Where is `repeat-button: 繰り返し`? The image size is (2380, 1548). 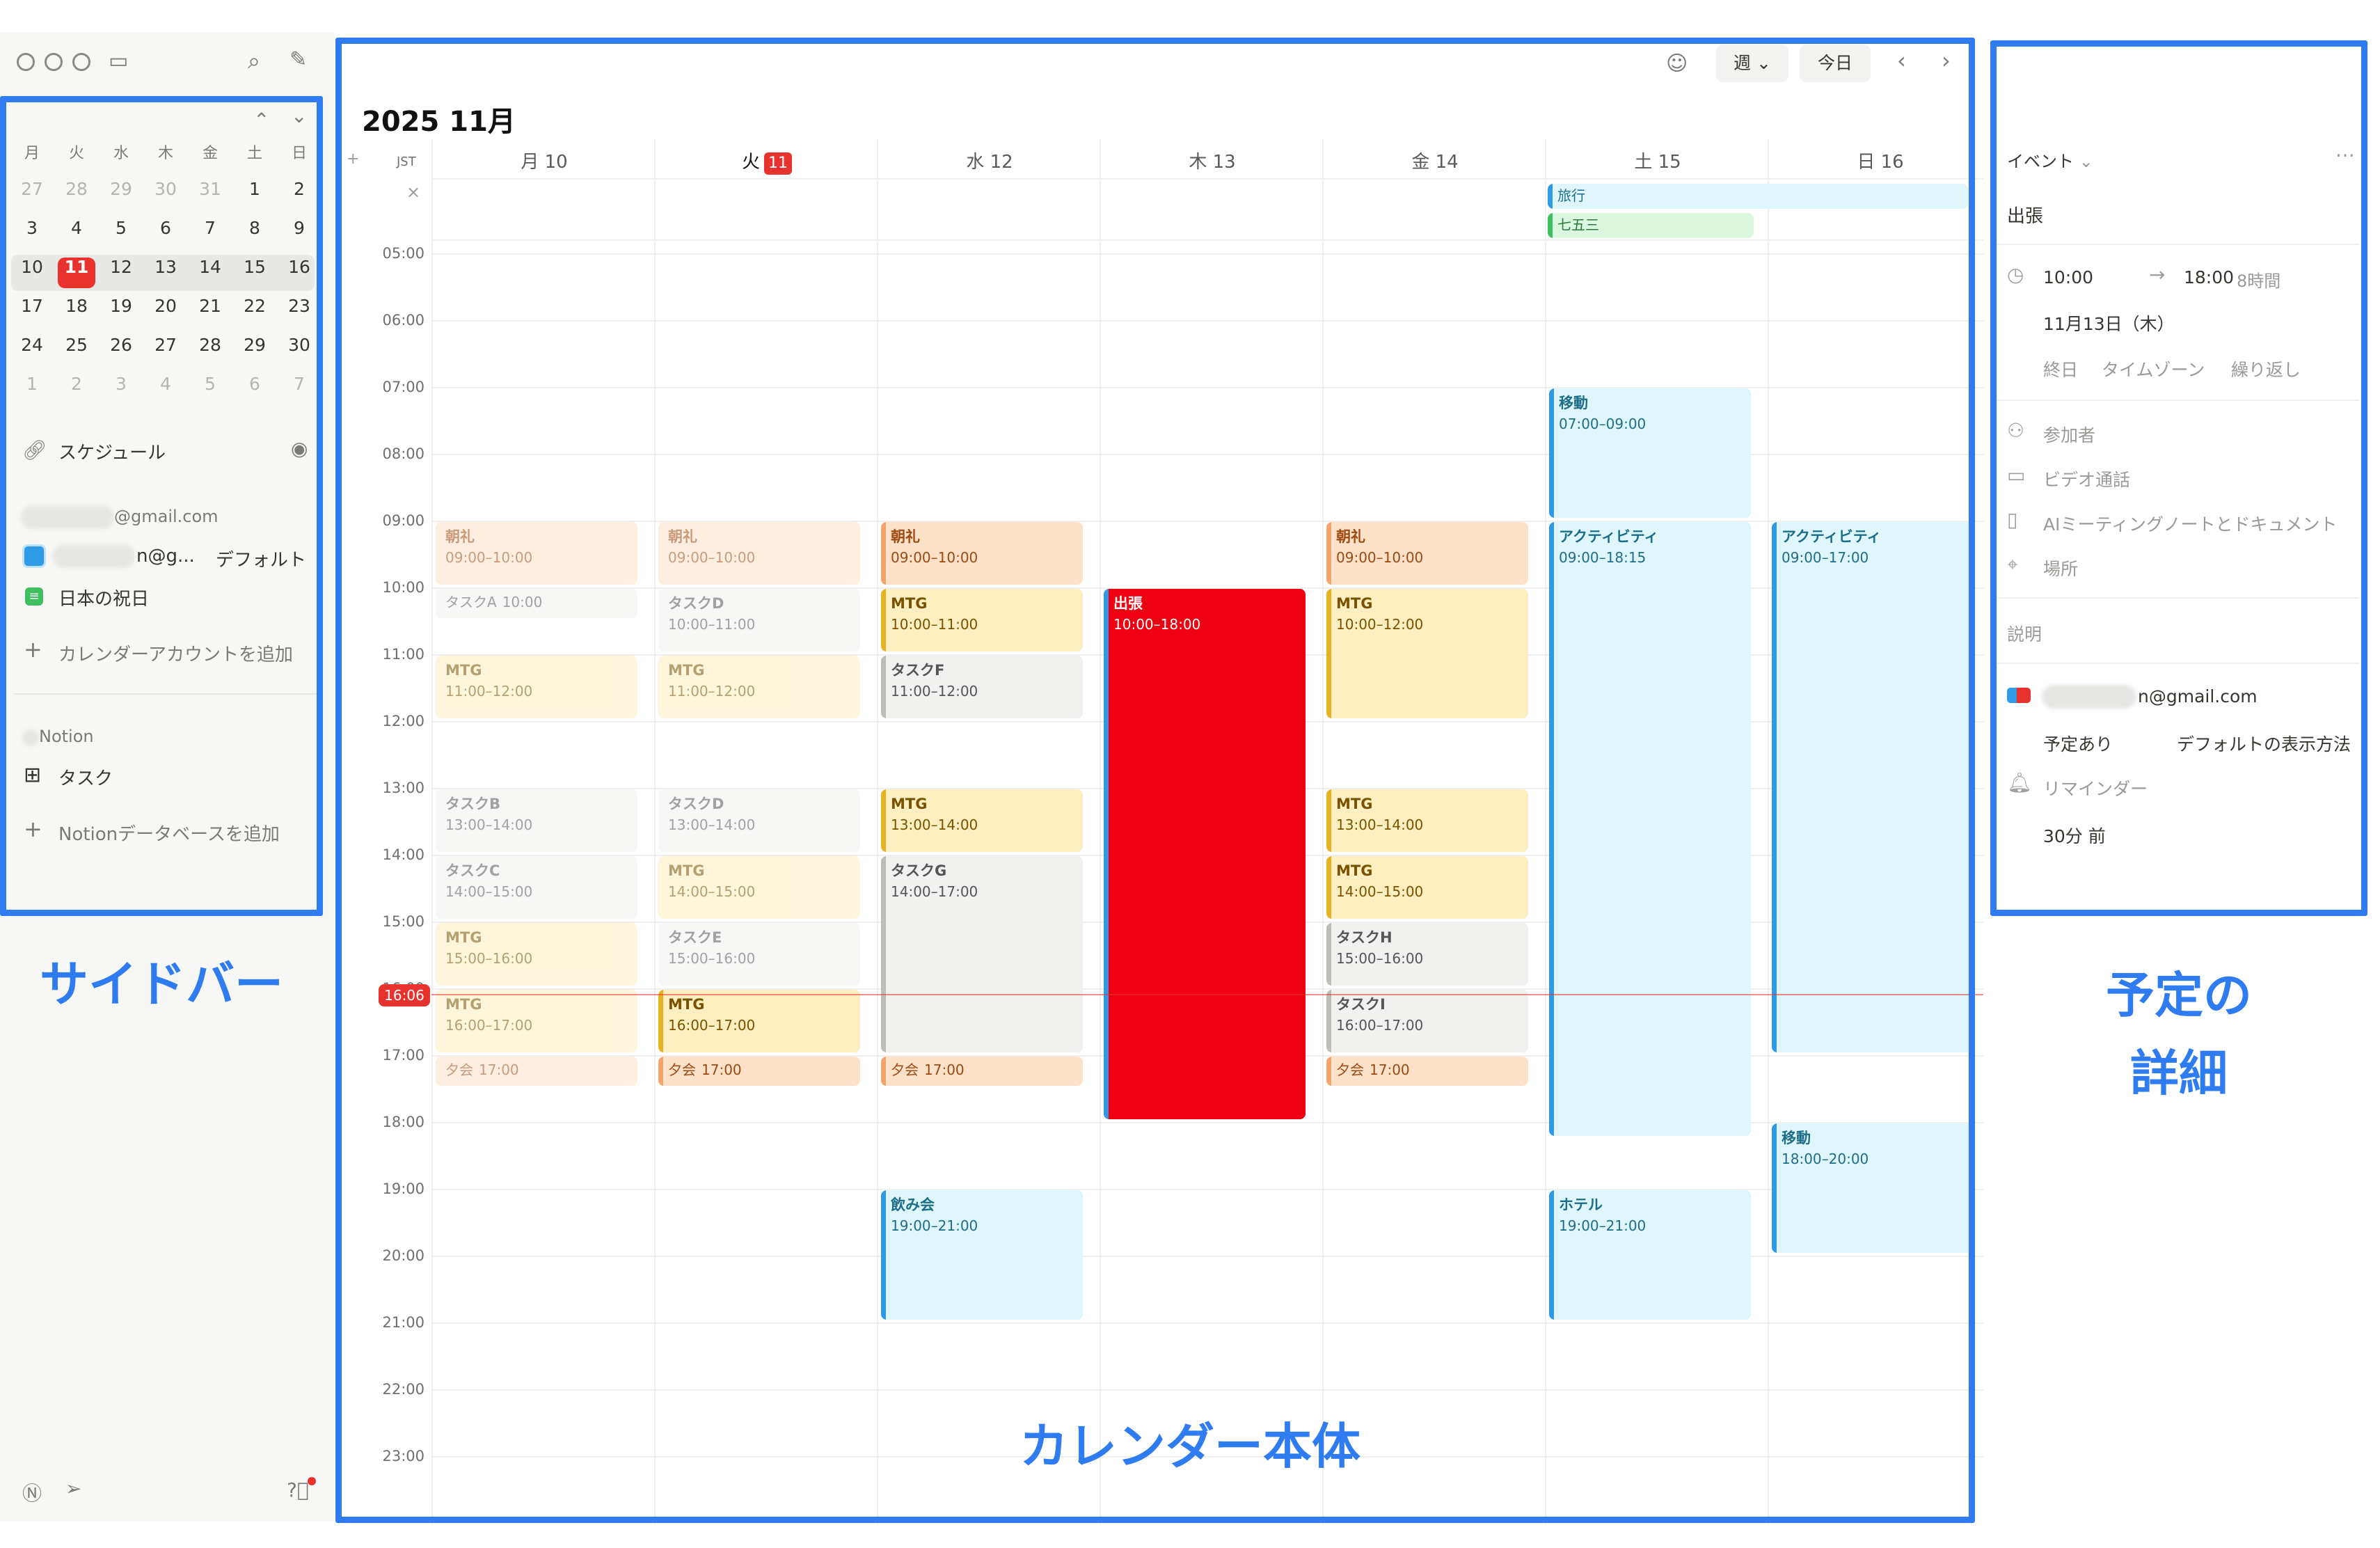 repeat-button: 繰り返し is located at coordinates (2266, 368).